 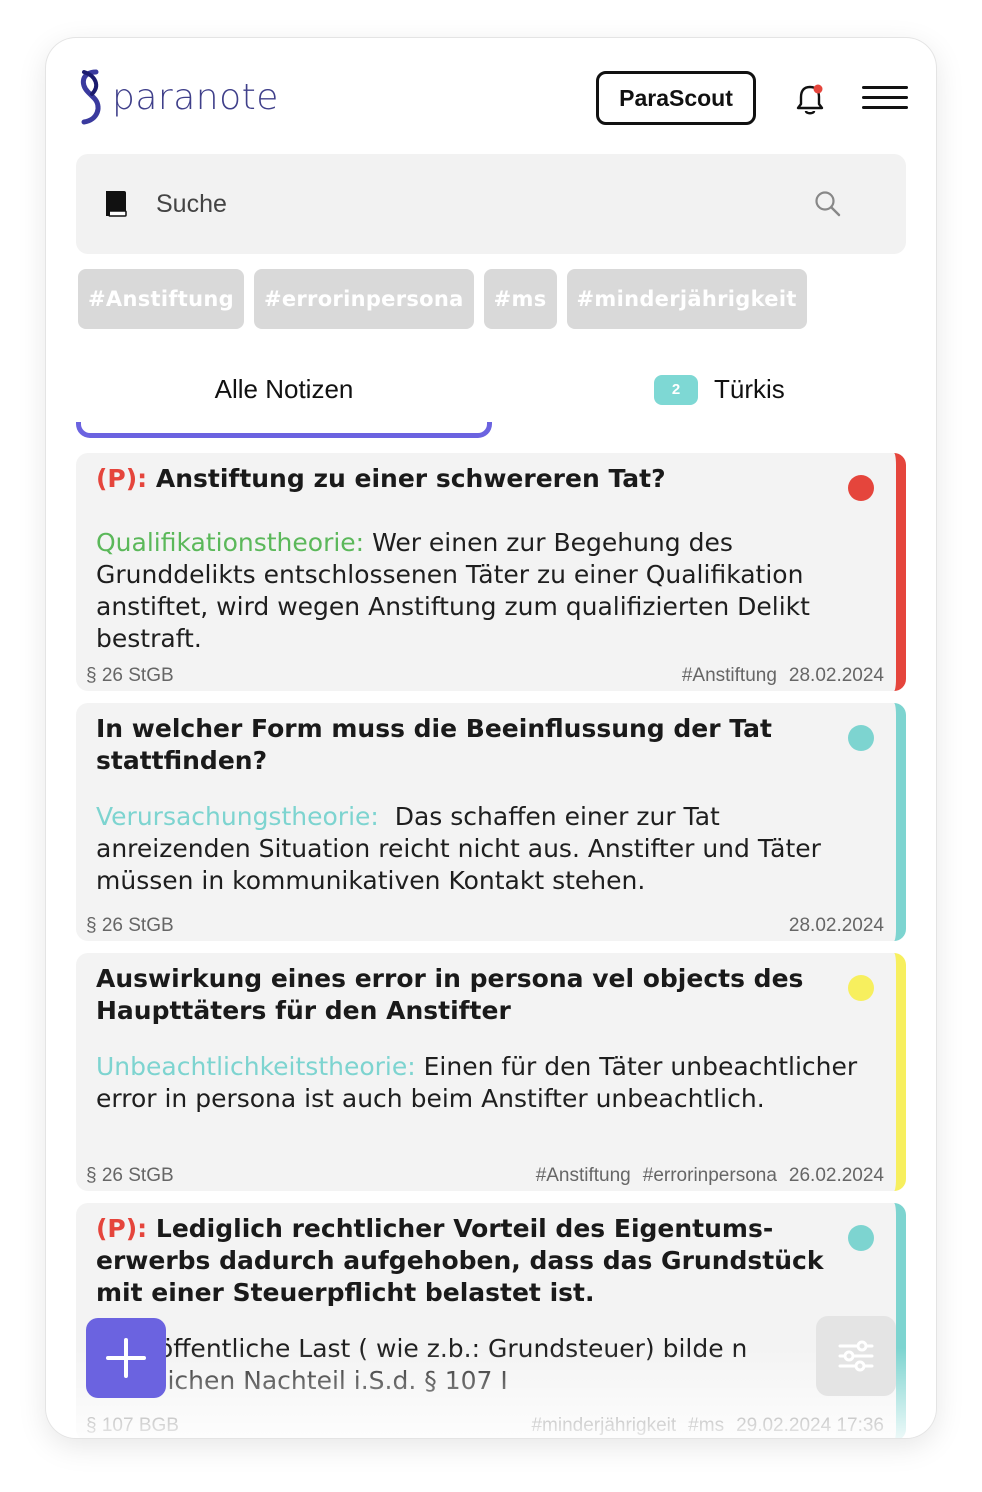 I want to click on add-note-button, so click(x=126, y=1358).